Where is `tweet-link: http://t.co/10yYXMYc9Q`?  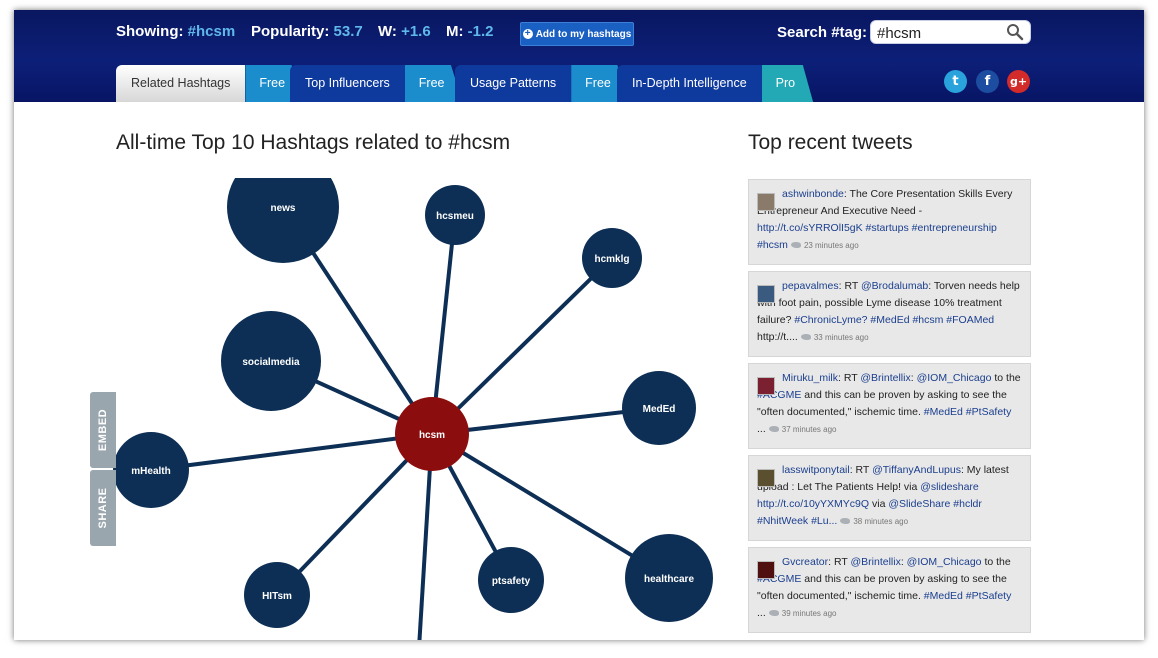 tweet-link: http://t.co/10yYXMYc9Q is located at coordinates (813, 504).